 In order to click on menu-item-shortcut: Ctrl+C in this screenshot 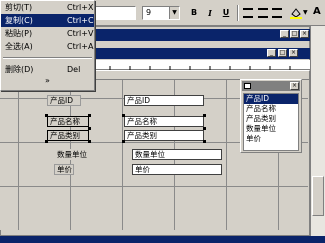, I will do `click(80, 20)`.